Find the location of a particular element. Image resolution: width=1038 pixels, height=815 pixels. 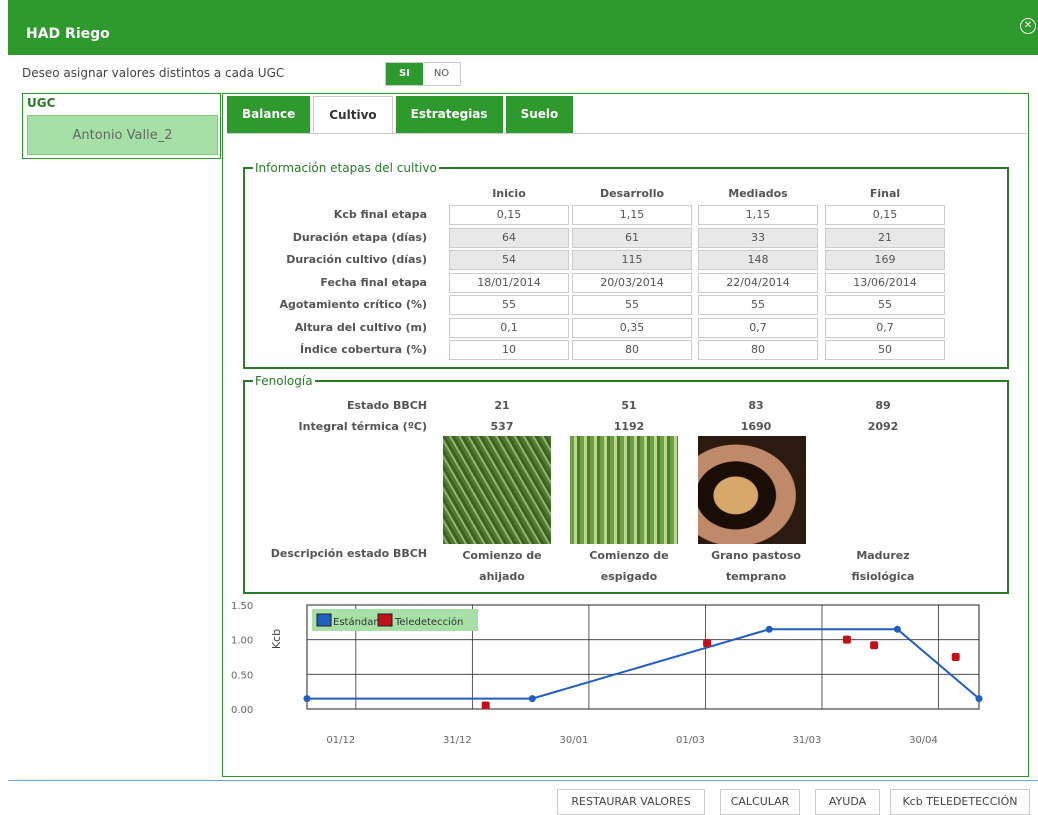

y-tick-label: 0.00 is located at coordinates (242, 710).